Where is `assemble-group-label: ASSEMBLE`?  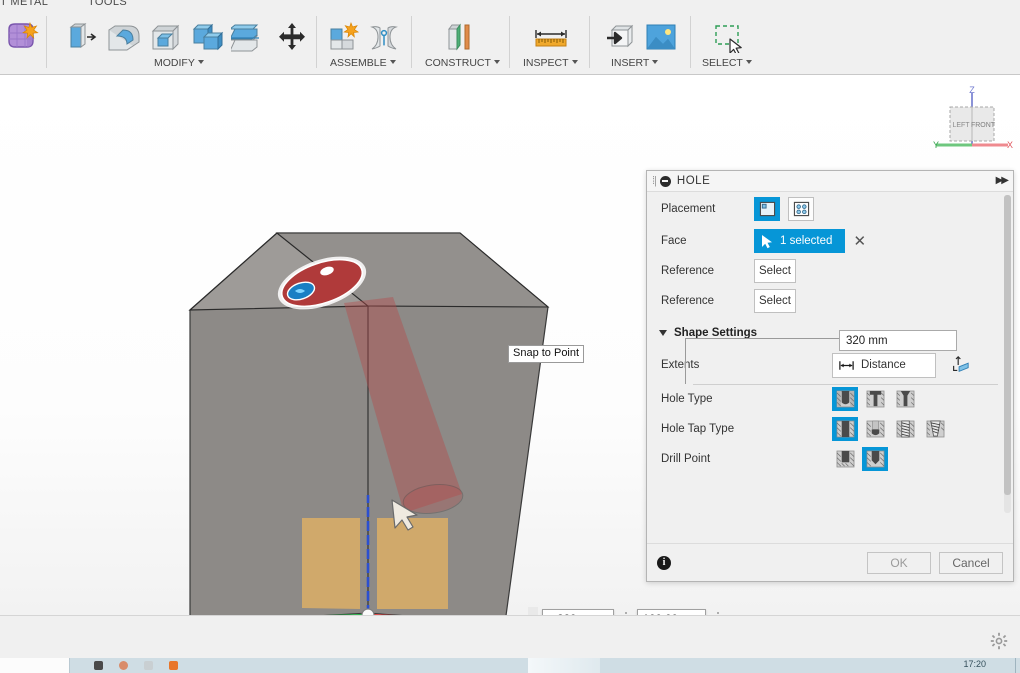 assemble-group-label: ASSEMBLE is located at coordinates (363, 63).